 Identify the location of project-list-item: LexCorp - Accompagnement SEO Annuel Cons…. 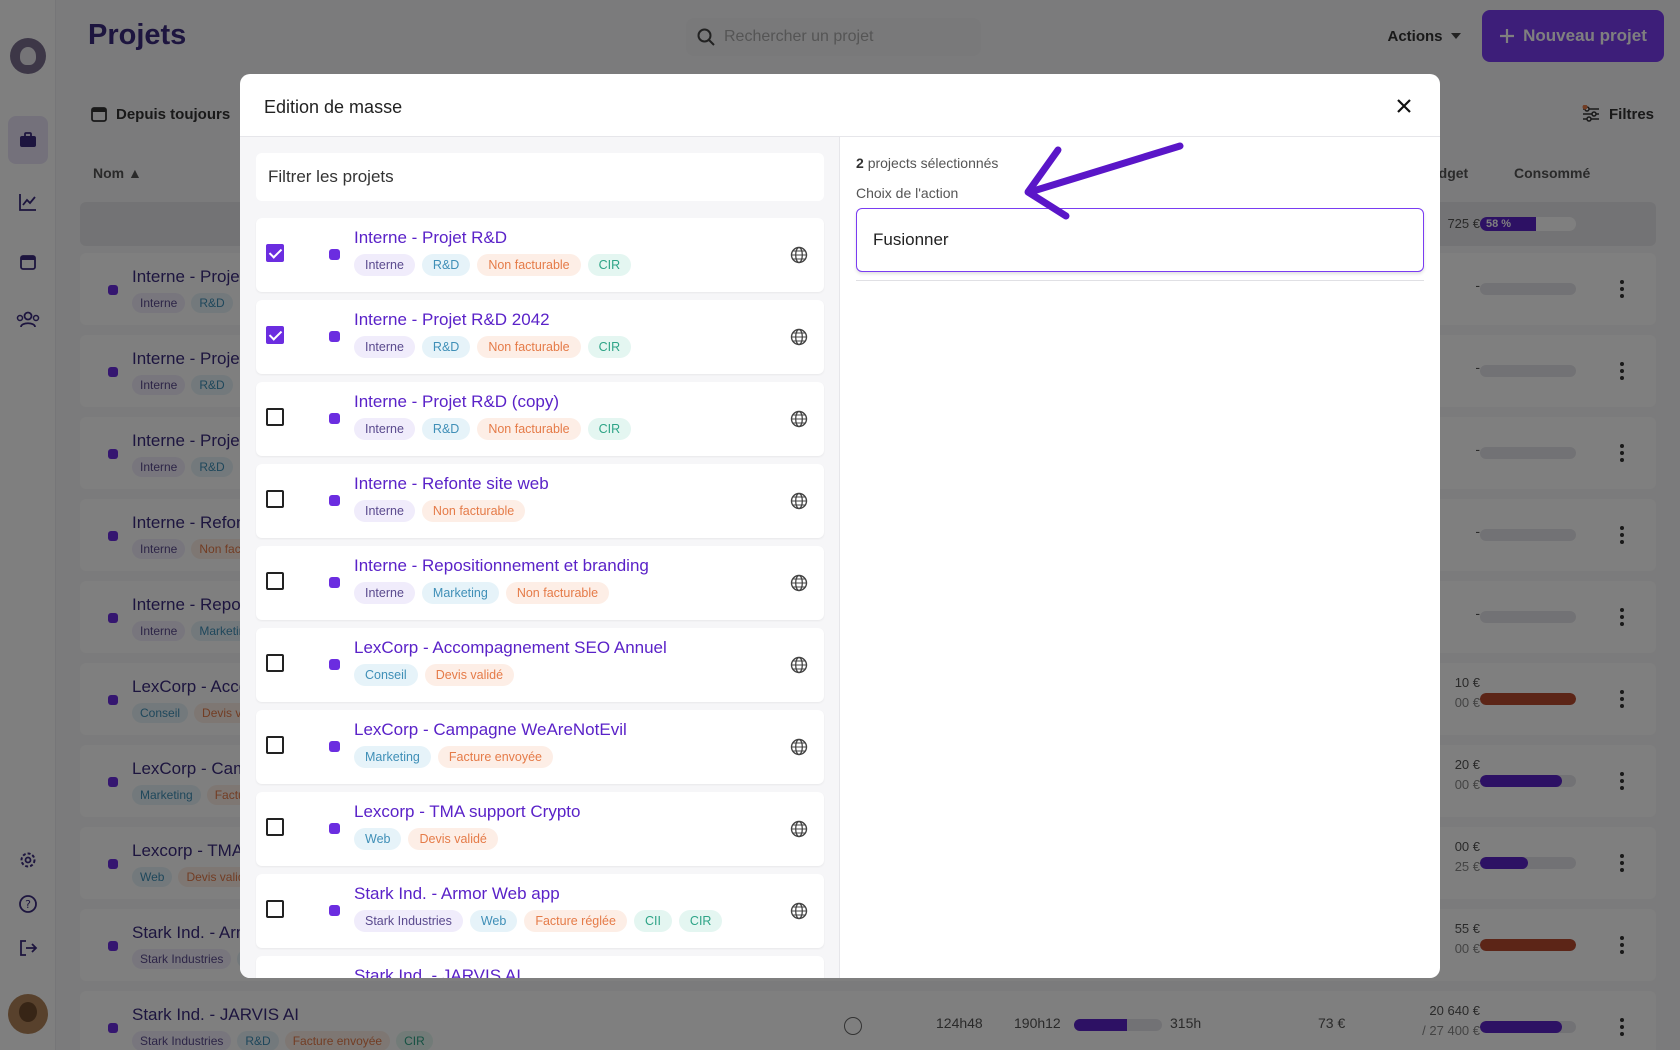
(540, 665).